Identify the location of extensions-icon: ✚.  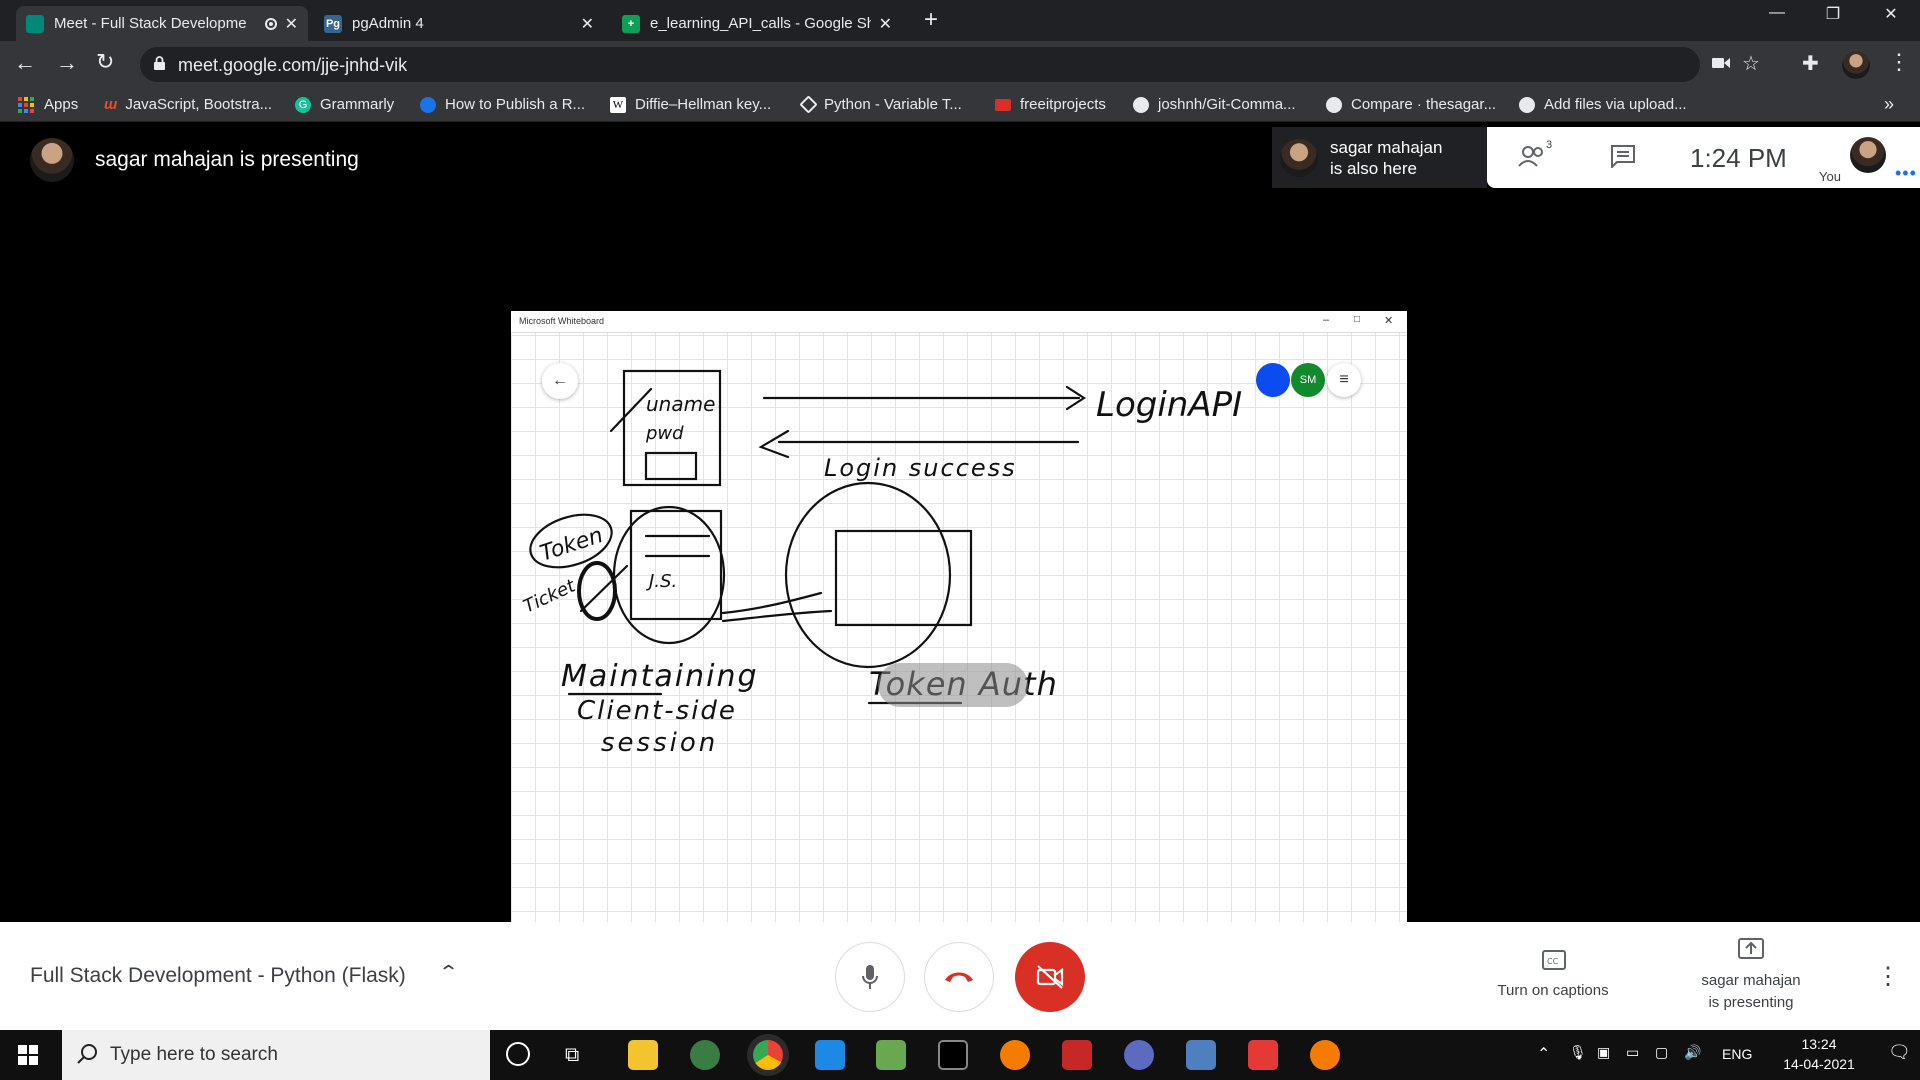
(1810, 63).